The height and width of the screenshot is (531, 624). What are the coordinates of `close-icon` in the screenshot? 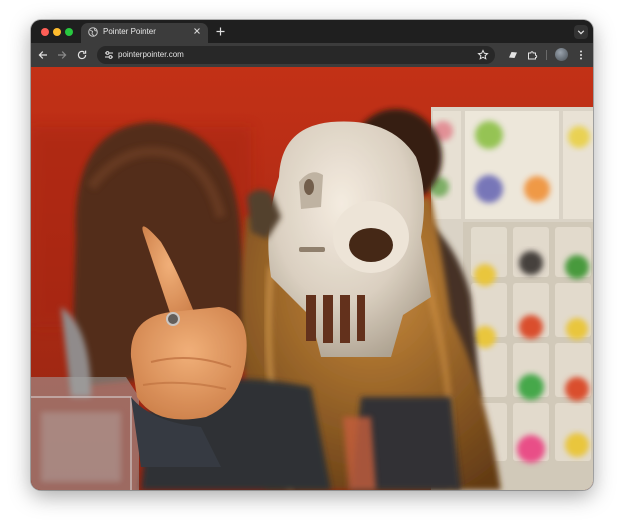 It's located at (197, 31).